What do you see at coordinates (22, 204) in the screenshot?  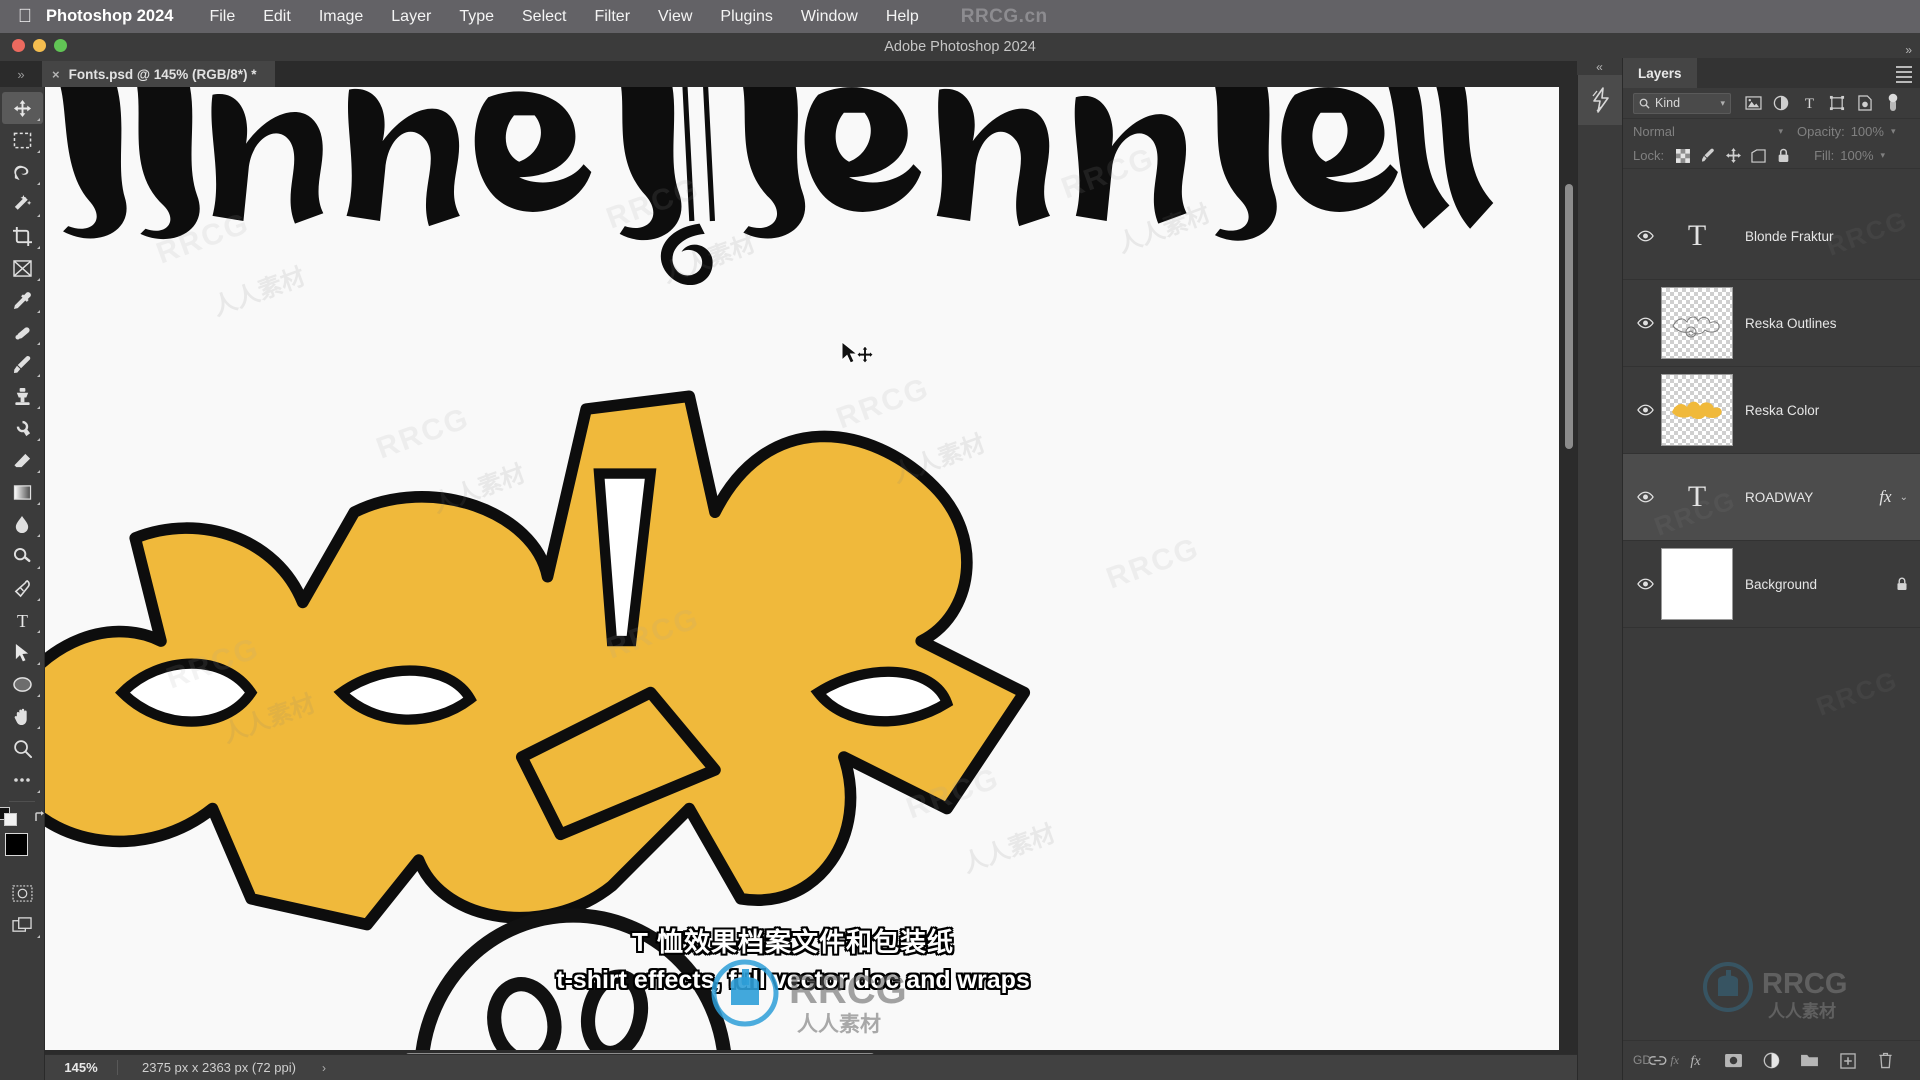 I see `magic-wand-tool` at bounding box center [22, 204].